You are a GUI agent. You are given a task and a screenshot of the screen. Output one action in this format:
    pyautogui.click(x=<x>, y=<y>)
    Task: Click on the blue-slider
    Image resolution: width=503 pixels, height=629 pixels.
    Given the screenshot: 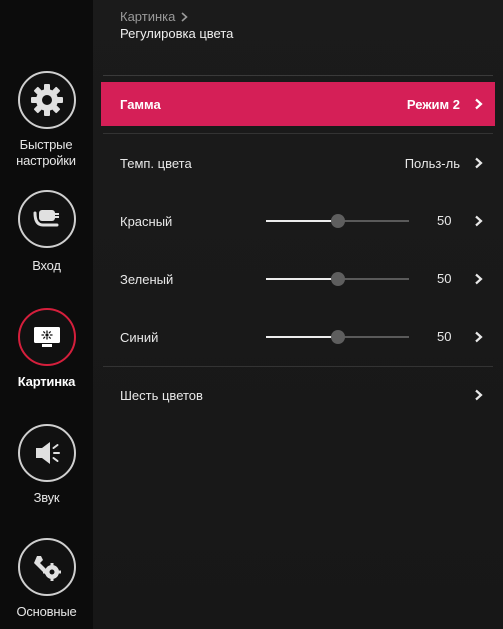 What is the action you would take?
    pyautogui.click(x=337, y=337)
    